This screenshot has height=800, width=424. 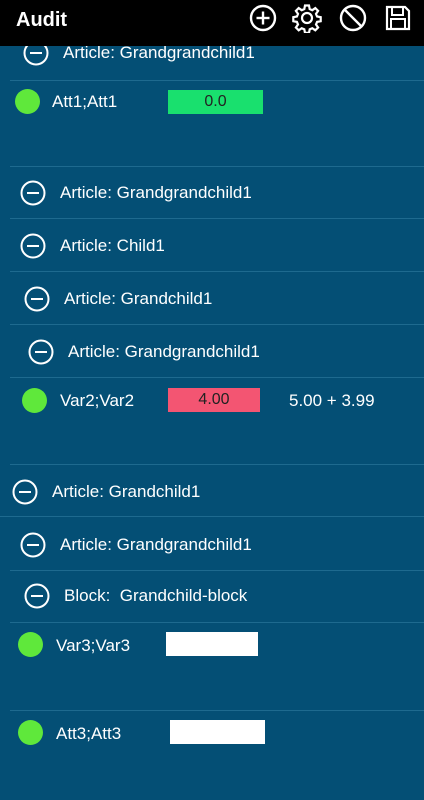 I want to click on settings-gear-icon, so click(x=307, y=18).